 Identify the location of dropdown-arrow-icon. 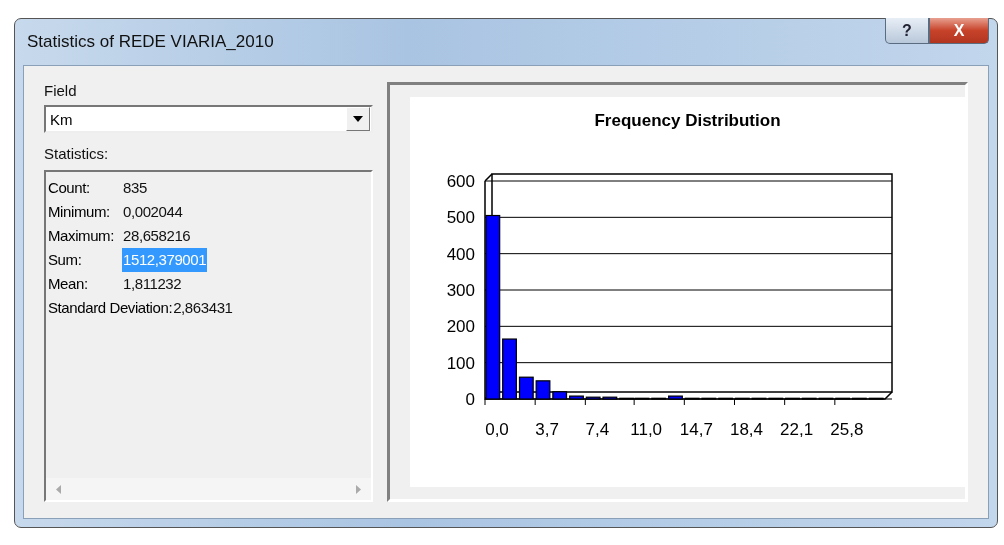
(358, 119).